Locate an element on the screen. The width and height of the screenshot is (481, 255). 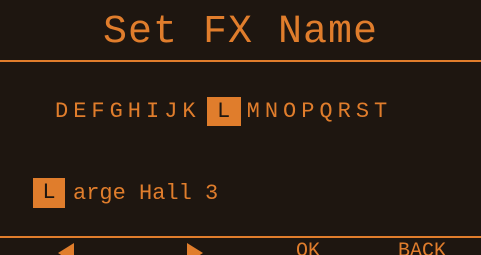
name-rest-text: arge Hall 3 is located at coordinates (146, 193).